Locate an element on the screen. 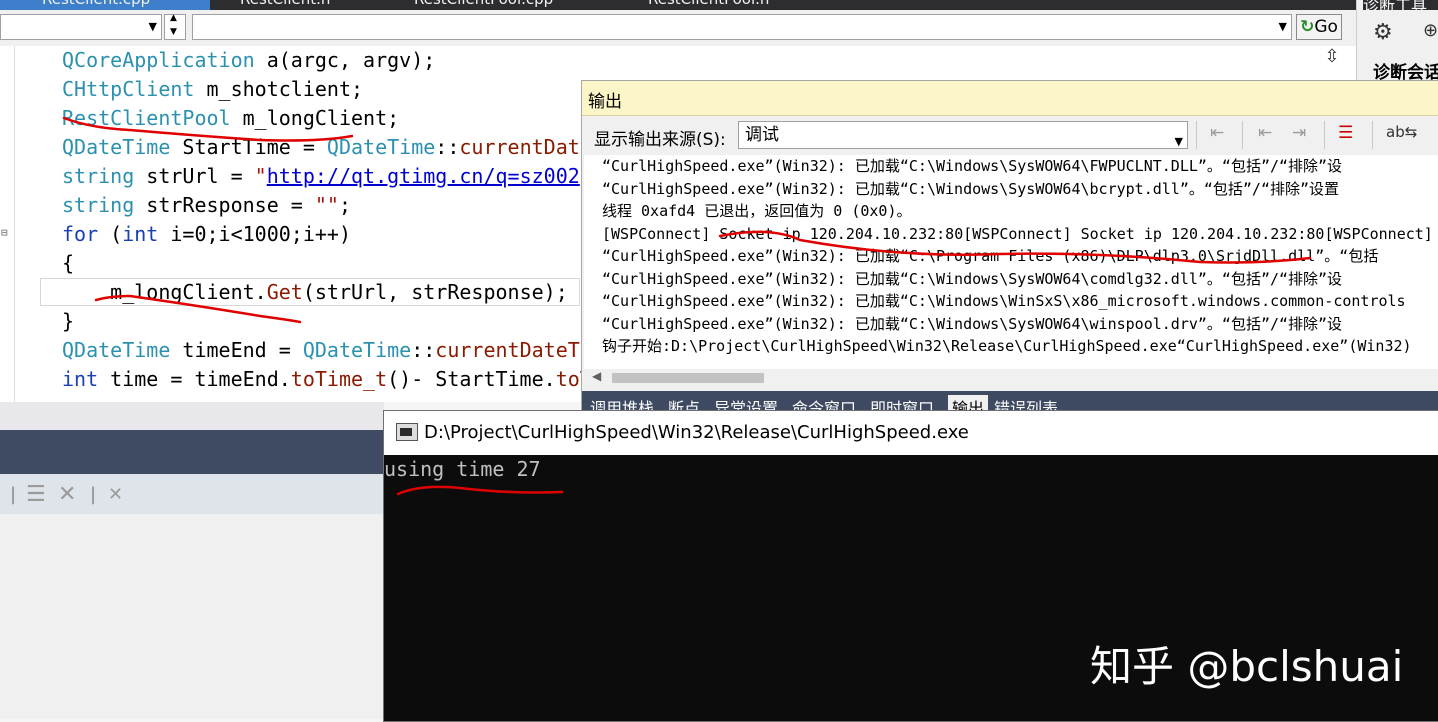  code-token: "" is located at coordinates (326, 205).